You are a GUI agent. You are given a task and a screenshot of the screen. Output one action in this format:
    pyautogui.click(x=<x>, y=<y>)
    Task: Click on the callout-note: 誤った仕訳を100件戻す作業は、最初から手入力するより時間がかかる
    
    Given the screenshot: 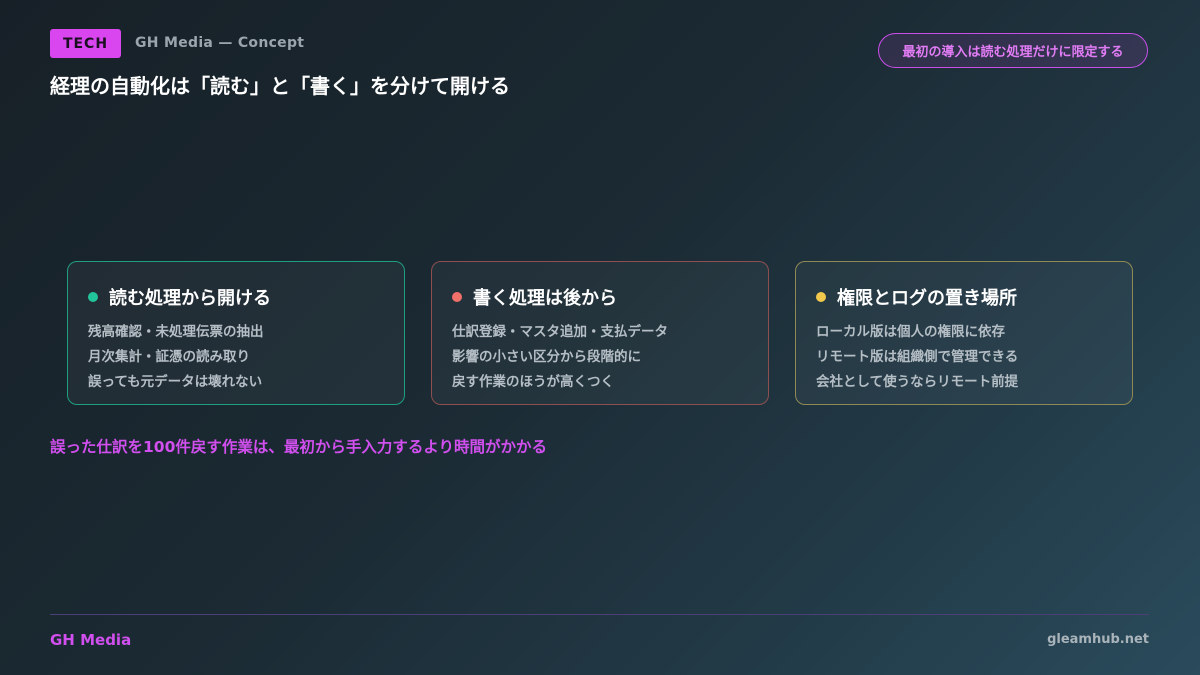 What is the action you would take?
    pyautogui.click(x=299, y=447)
    